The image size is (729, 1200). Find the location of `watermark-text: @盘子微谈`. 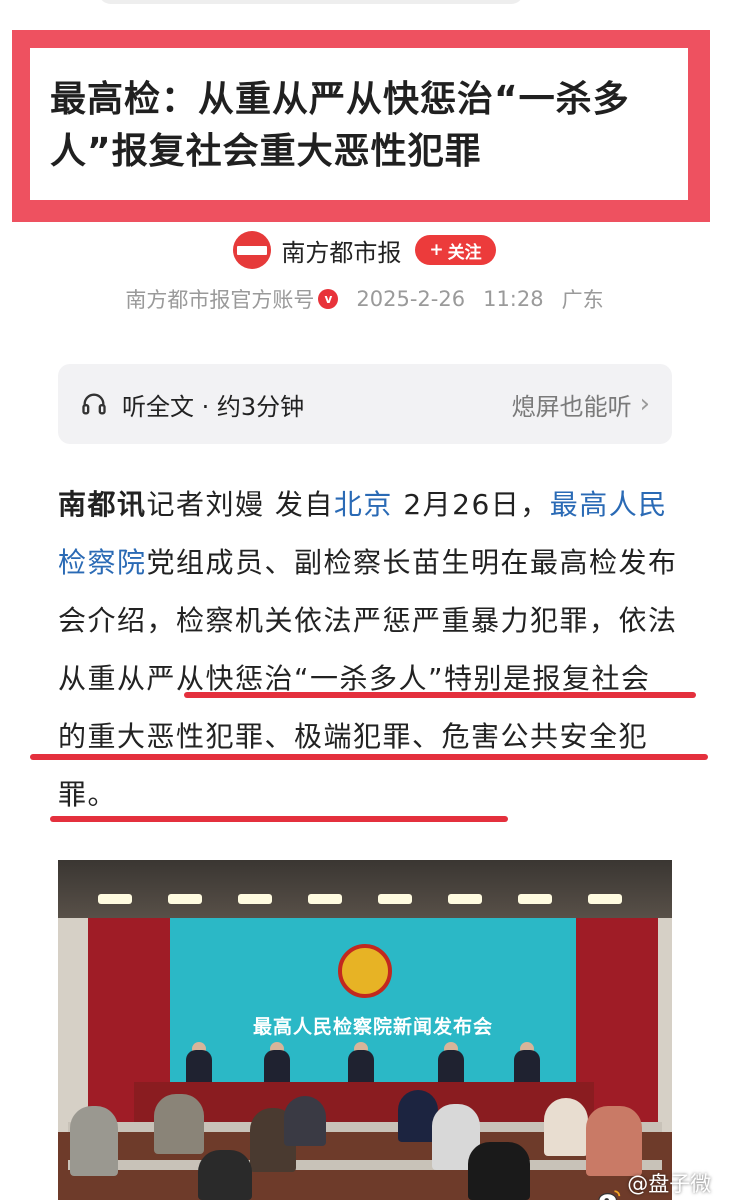

watermark-text: @盘子微谈 is located at coordinates (669, 1184).